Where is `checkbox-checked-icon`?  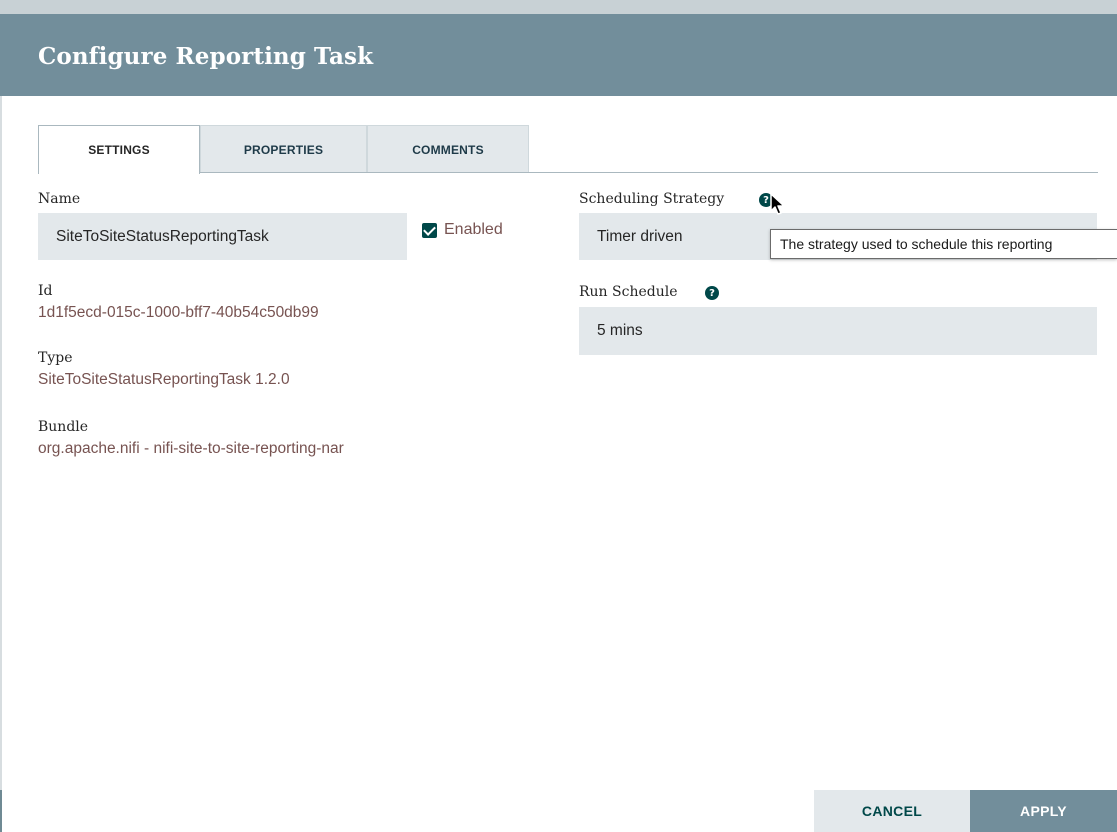 checkbox-checked-icon is located at coordinates (429, 230).